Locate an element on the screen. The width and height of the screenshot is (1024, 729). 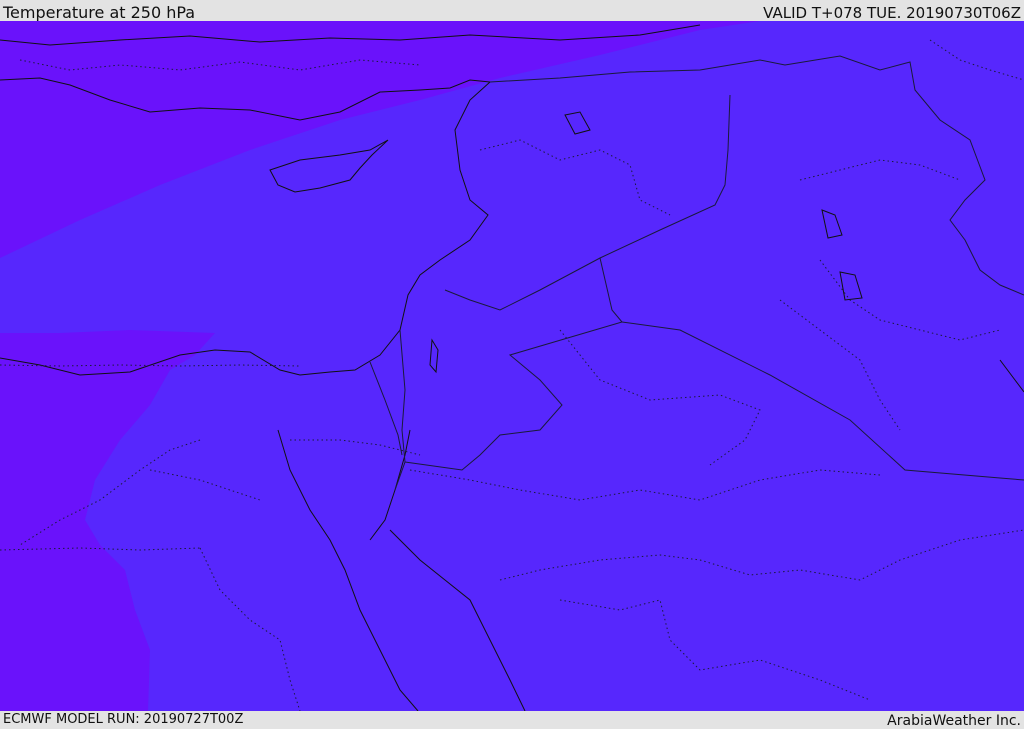
model-run-label: ECMWF MODEL RUN: 20190727T00Z is located at coordinates (123, 719).